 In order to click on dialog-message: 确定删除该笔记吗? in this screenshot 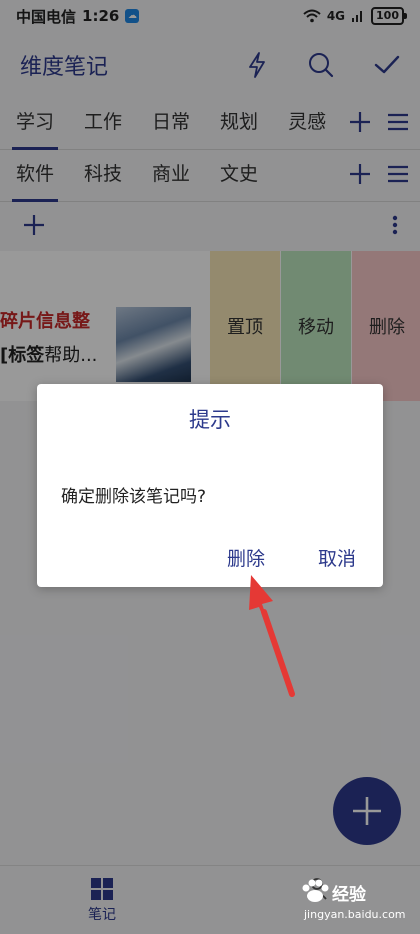, I will do `click(134, 497)`.